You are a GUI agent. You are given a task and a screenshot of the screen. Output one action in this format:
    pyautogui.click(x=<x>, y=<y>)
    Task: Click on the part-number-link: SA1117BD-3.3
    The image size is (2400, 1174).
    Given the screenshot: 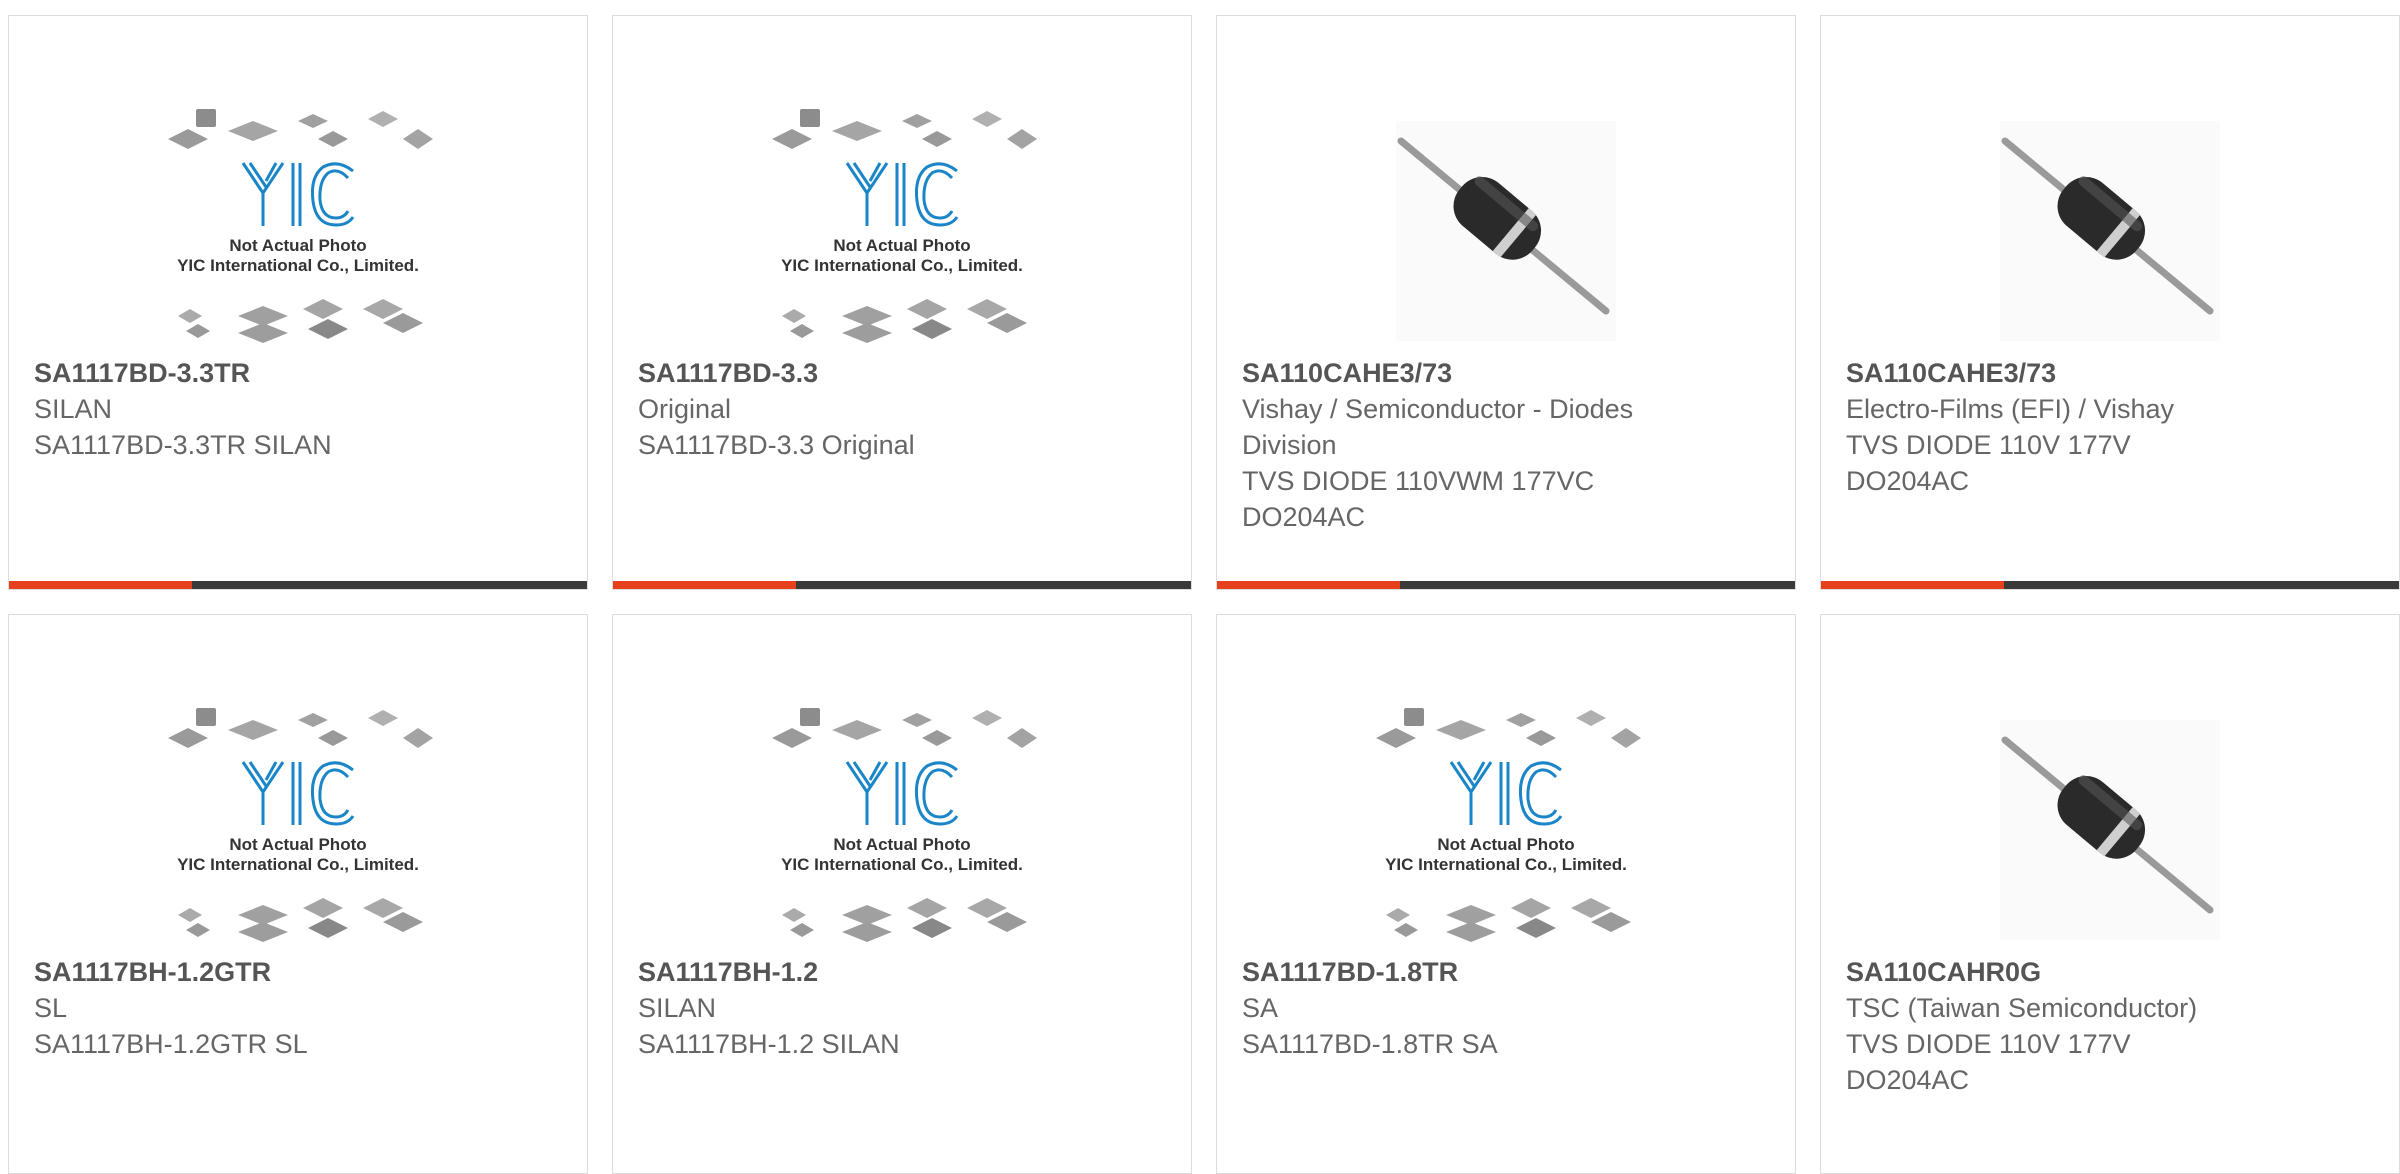 What is the action you would take?
    pyautogui.click(x=902, y=373)
    